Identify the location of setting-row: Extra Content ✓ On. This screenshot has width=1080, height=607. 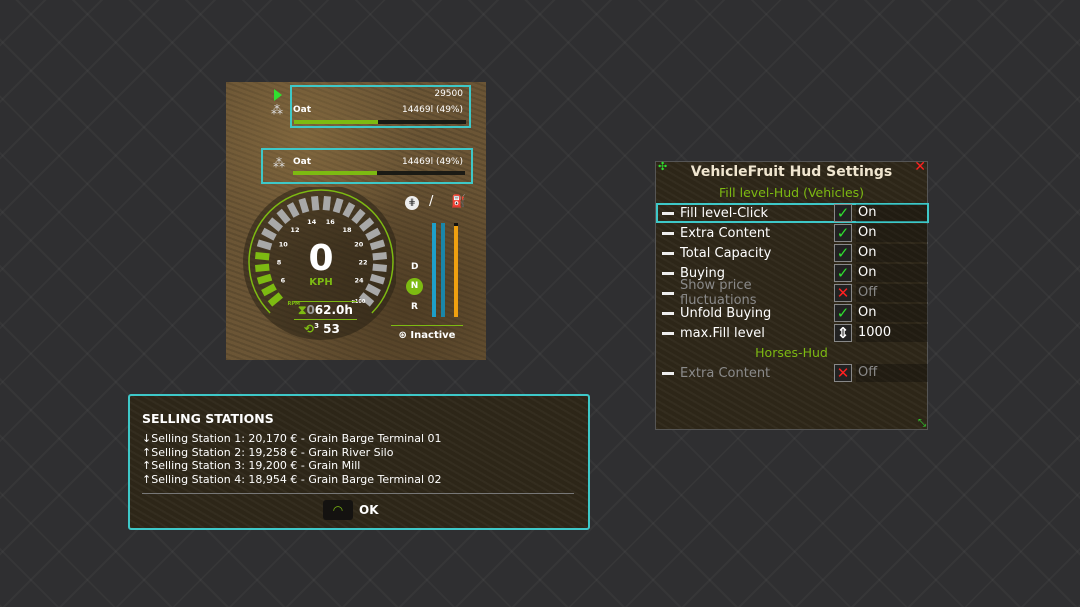
(793, 233).